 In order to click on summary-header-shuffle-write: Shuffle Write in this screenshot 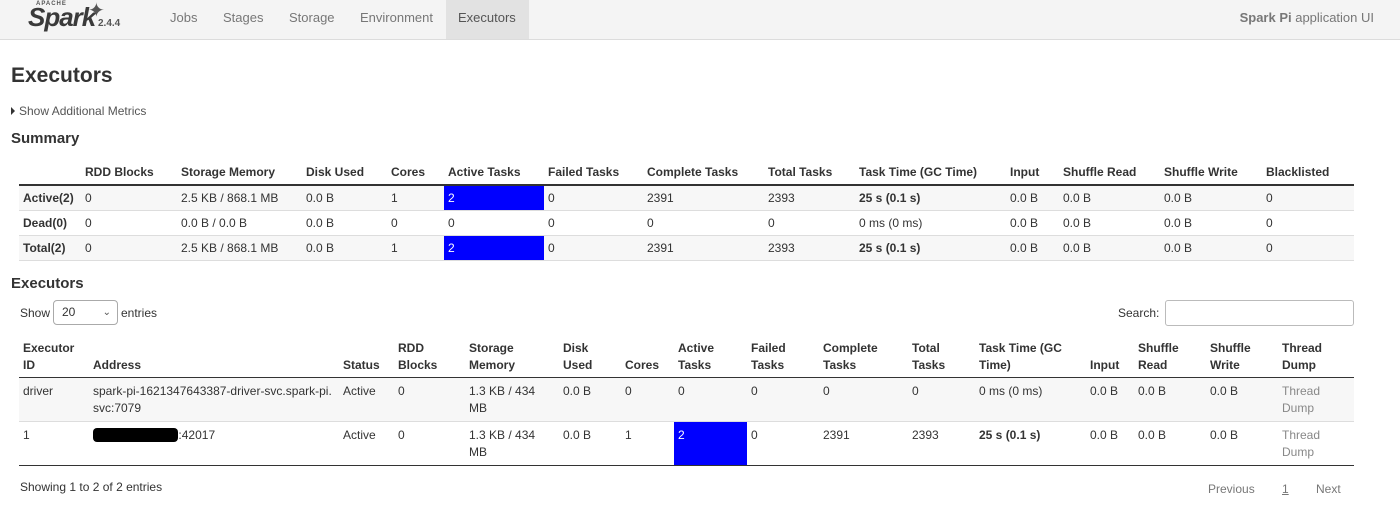, I will do `click(1211, 173)`.